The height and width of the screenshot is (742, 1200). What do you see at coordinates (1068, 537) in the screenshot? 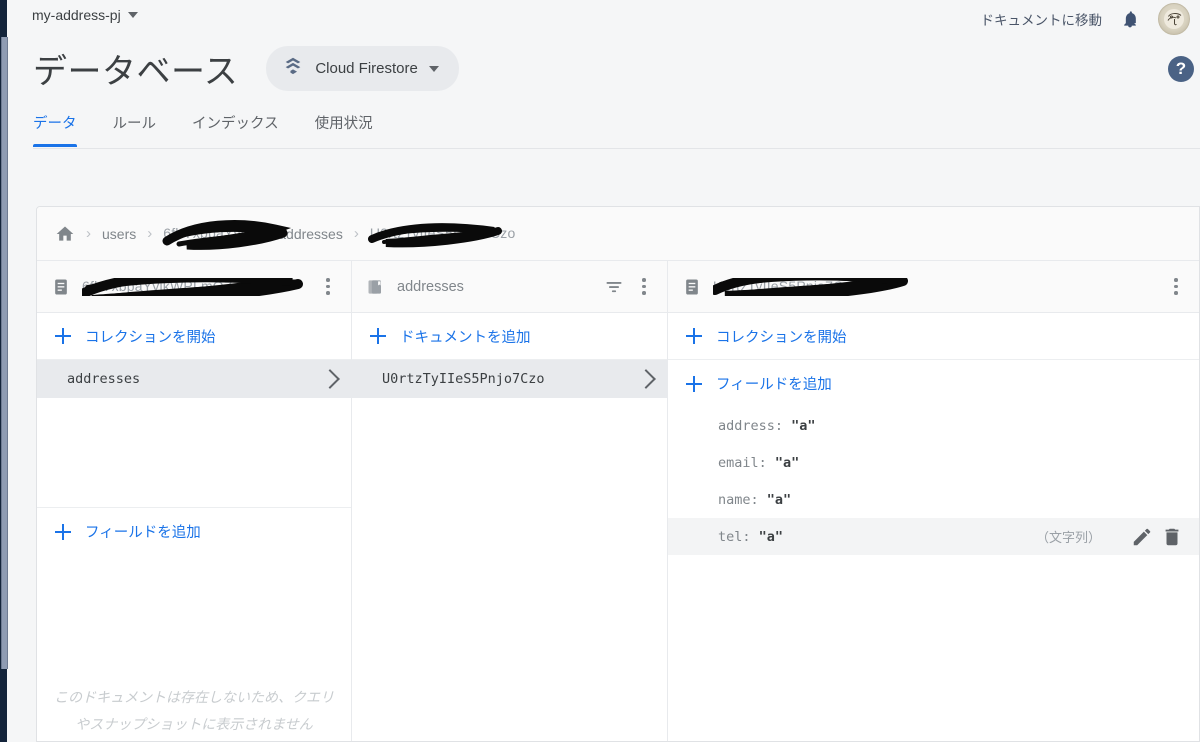
I see `field-type-label: （文字列）` at bounding box center [1068, 537].